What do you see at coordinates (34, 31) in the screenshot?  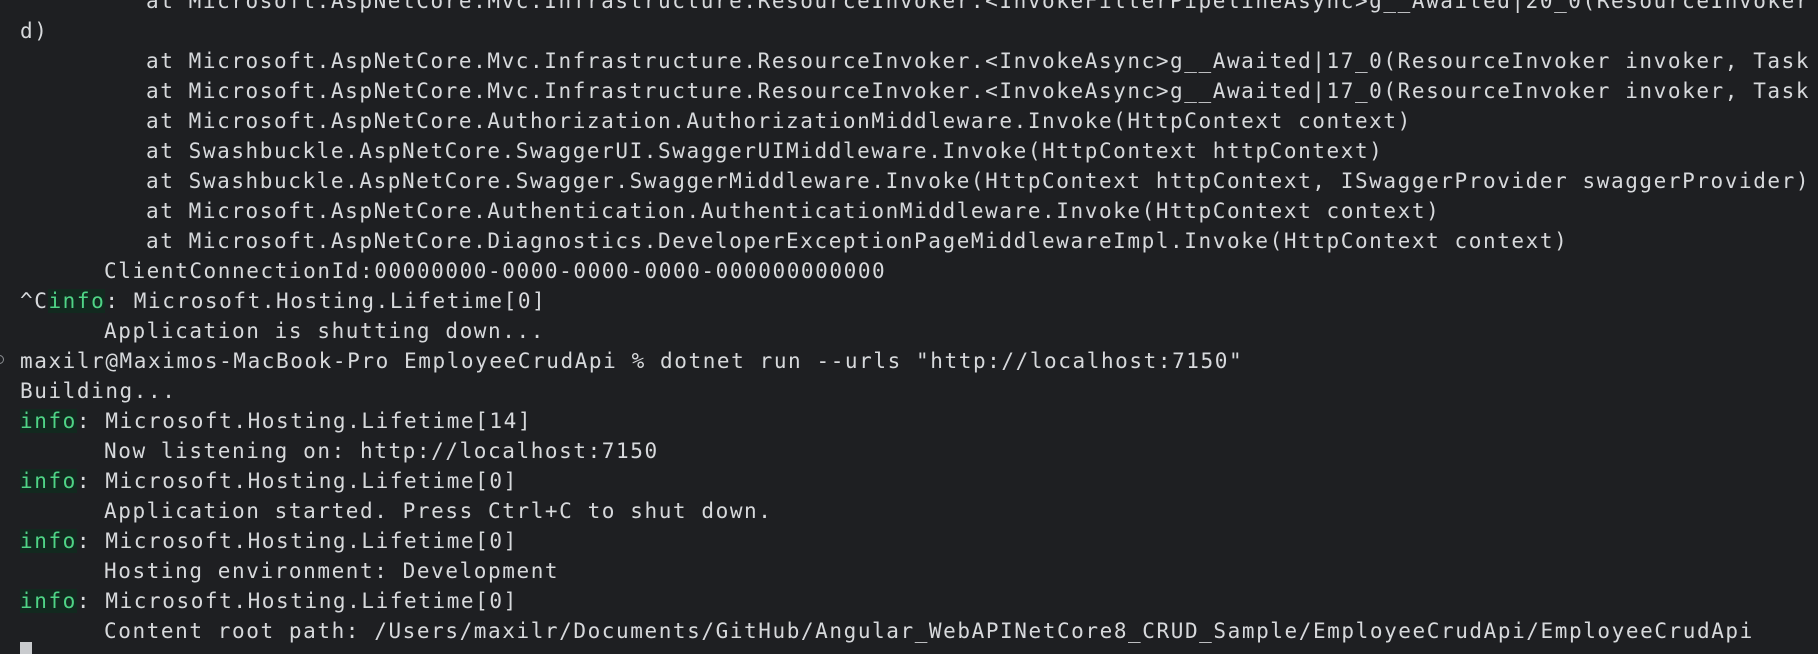 I see `line-text: d)` at bounding box center [34, 31].